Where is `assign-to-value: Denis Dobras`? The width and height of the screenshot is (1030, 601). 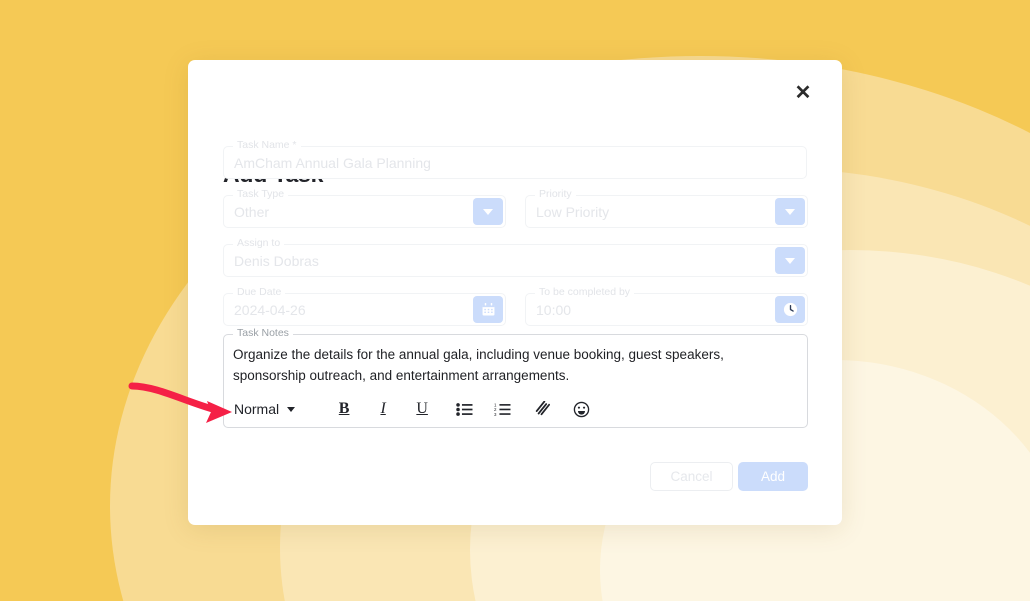 assign-to-value: Denis Dobras is located at coordinates (276, 260).